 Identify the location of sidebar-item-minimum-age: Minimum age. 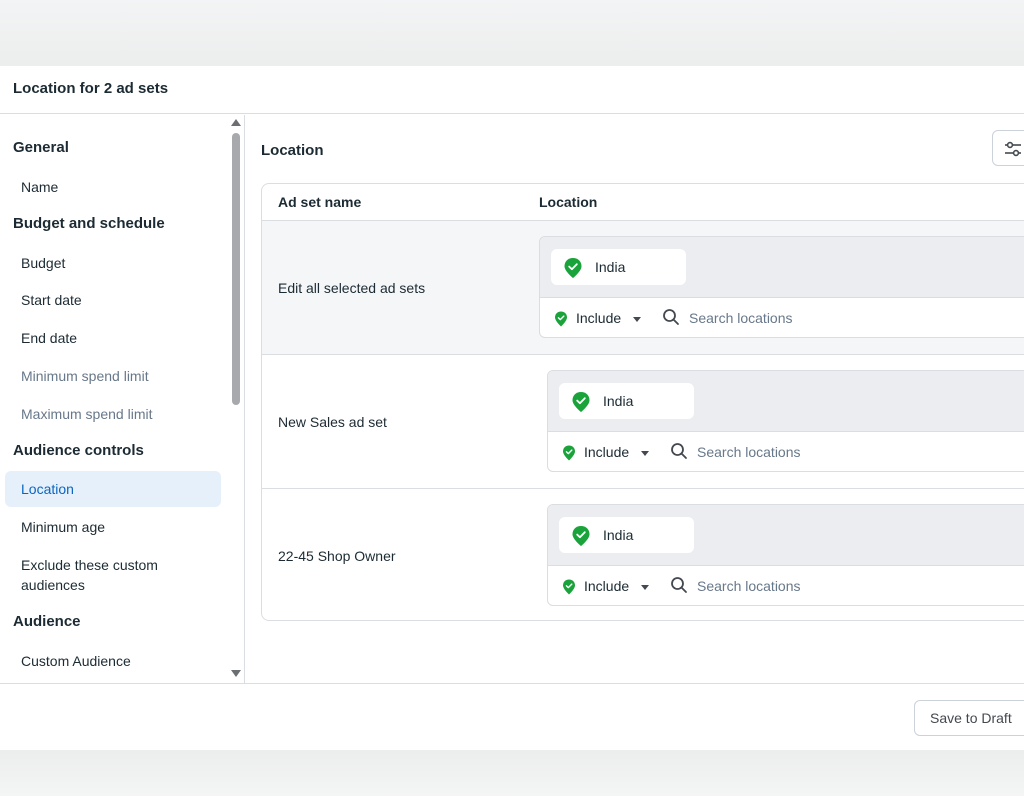
(113, 527).